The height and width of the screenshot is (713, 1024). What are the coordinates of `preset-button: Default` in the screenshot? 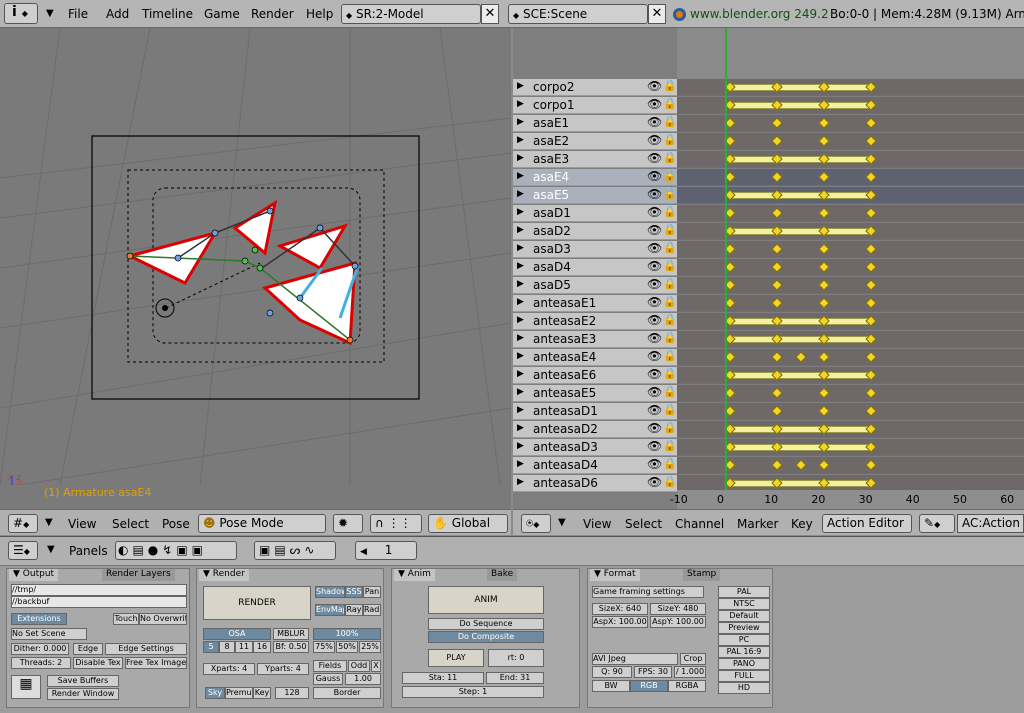 It's located at (744, 616).